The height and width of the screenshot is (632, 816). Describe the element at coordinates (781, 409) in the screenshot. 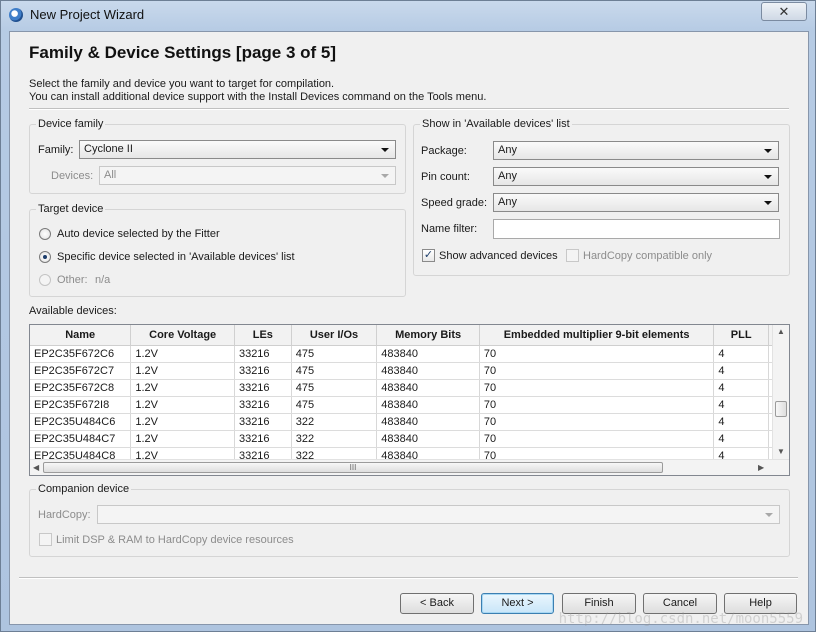

I see `vertical-scroll-thumb` at that location.